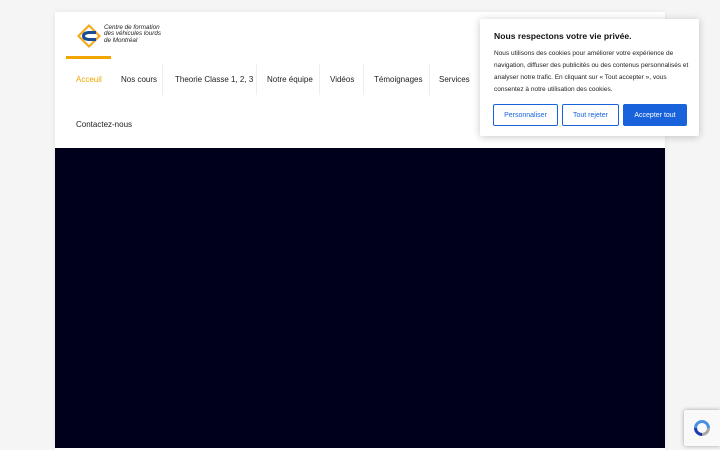  Describe the element at coordinates (563, 36) in the screenshot. I see `cookie-title: Nous respectons votre vie privée.` at that location.